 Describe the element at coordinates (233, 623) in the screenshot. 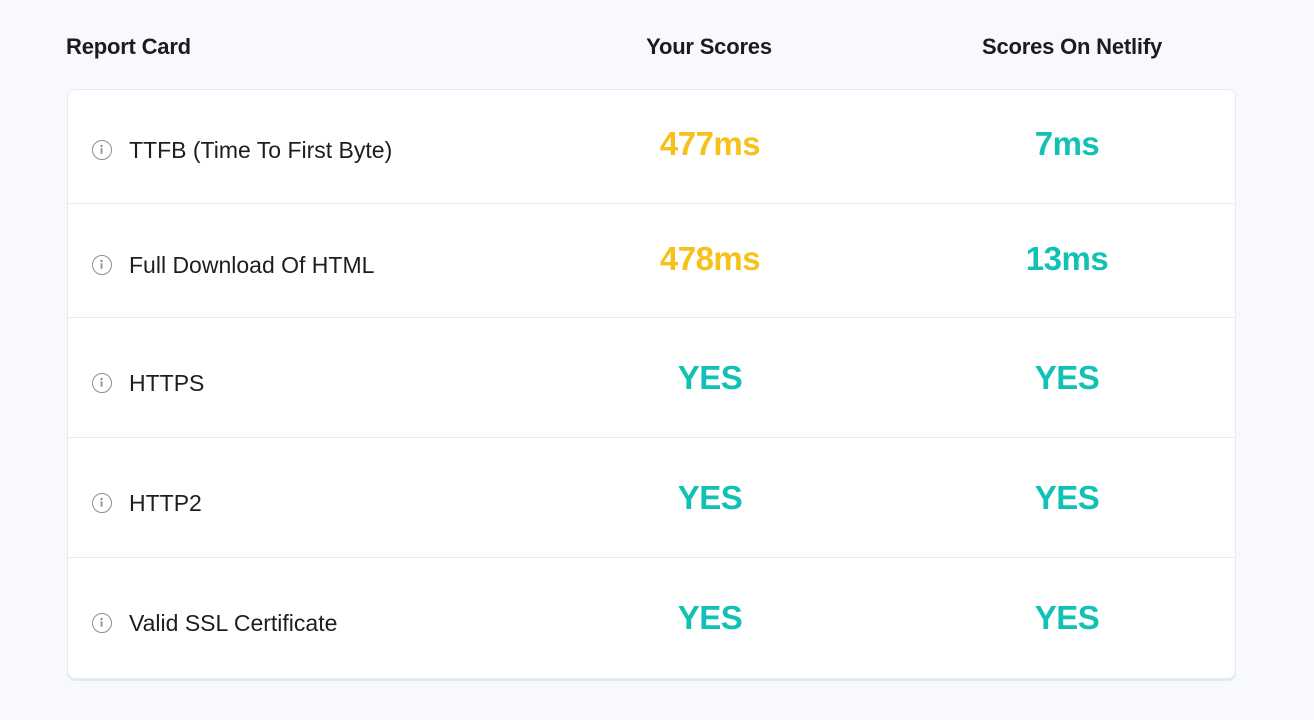

I see `row-label: Valid SSL Certificate` at that location.